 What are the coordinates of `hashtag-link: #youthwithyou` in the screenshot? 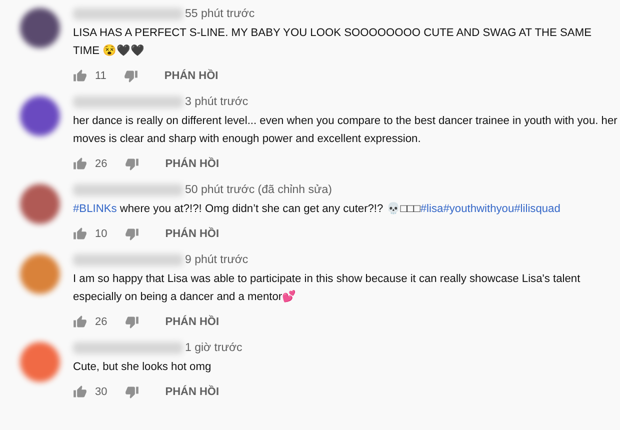 It's located at (478, 209).